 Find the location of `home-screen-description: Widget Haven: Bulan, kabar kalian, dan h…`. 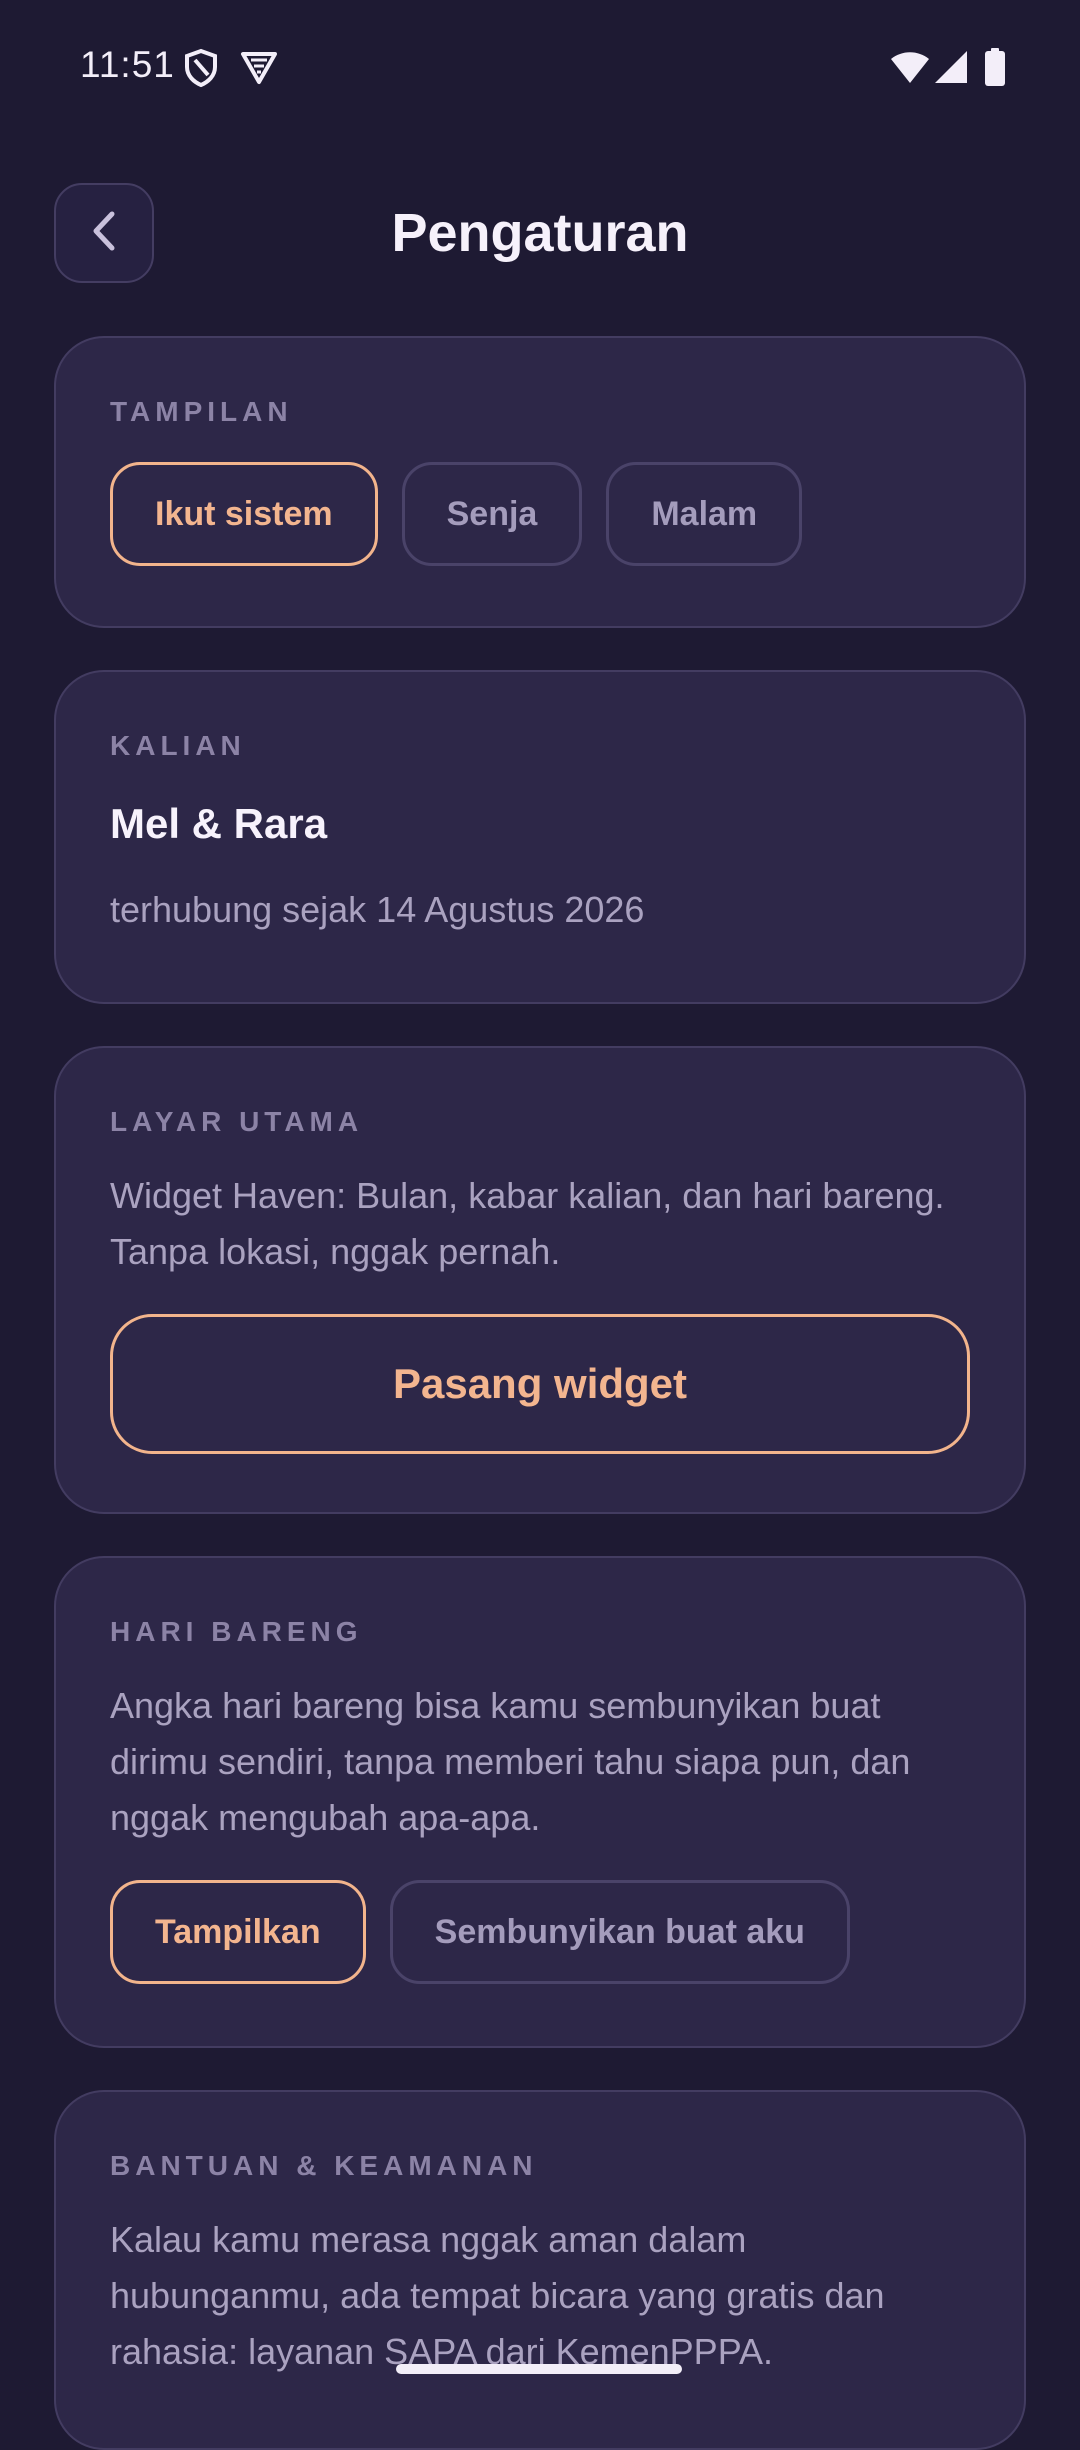

home-screen-description: Widget Haven: Bulan, kabar kalian, dan h… is located at coordinates (527, 1223).